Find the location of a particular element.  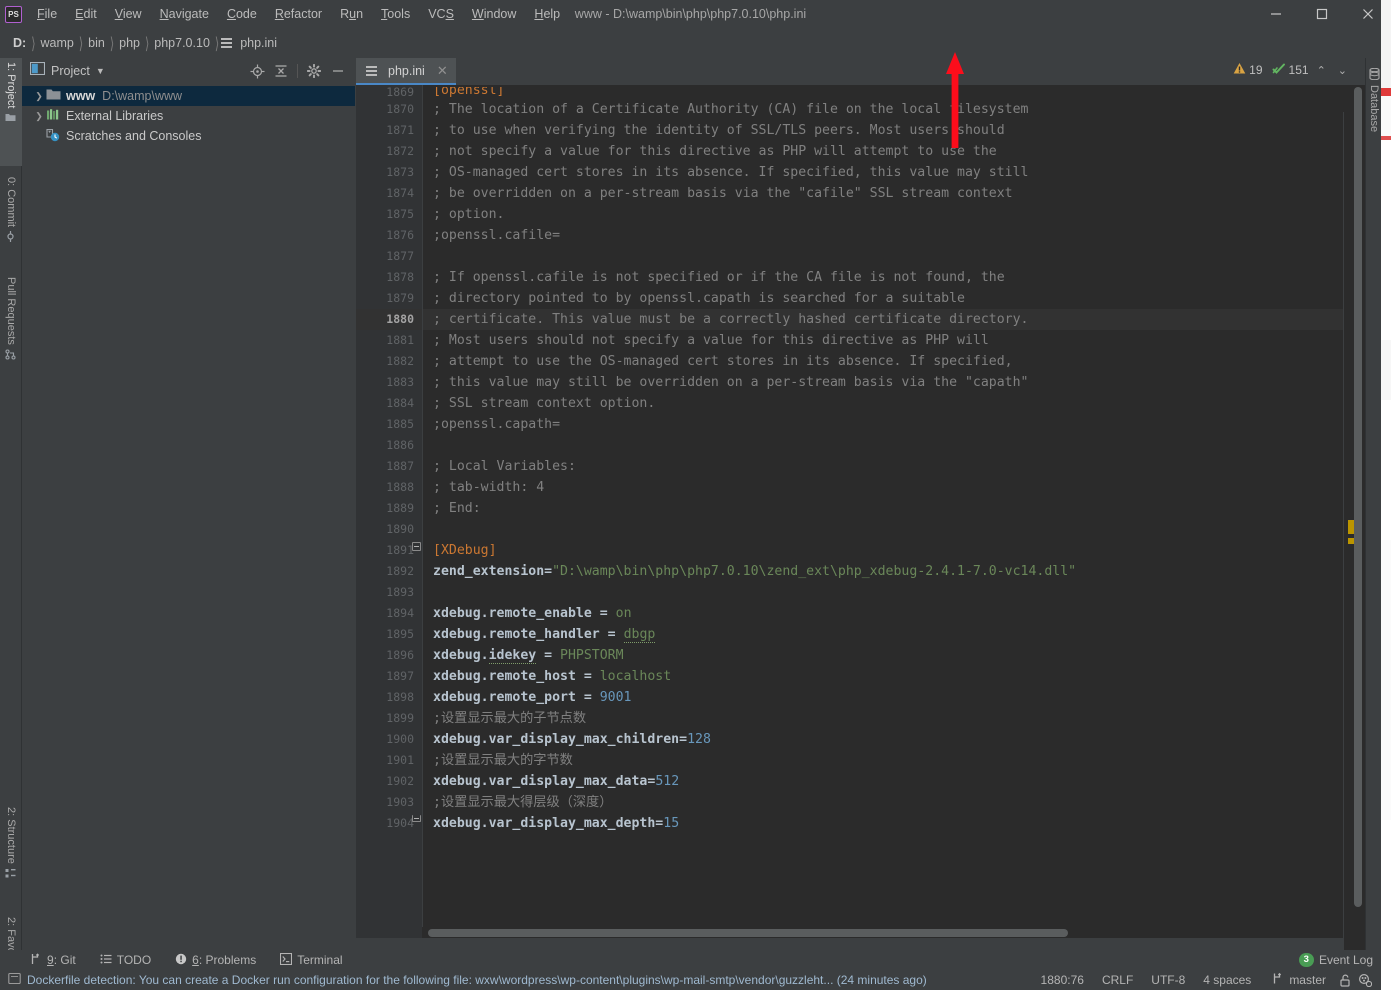

minimize-icon is located at coordinates (1276, 14).